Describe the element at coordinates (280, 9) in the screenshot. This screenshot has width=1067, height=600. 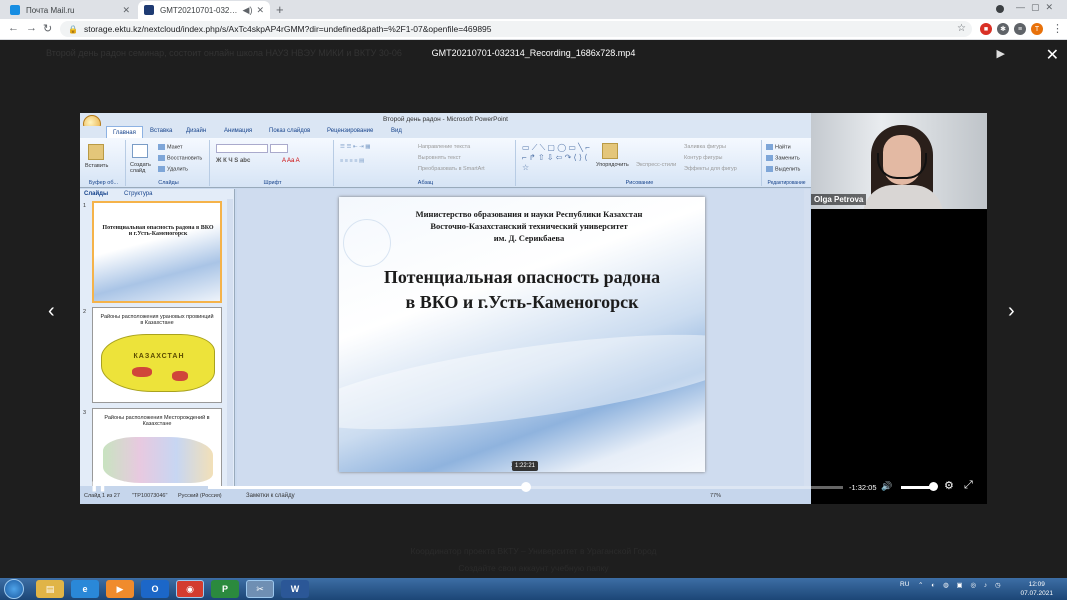
I see `new-tab-icon: +` at that location.